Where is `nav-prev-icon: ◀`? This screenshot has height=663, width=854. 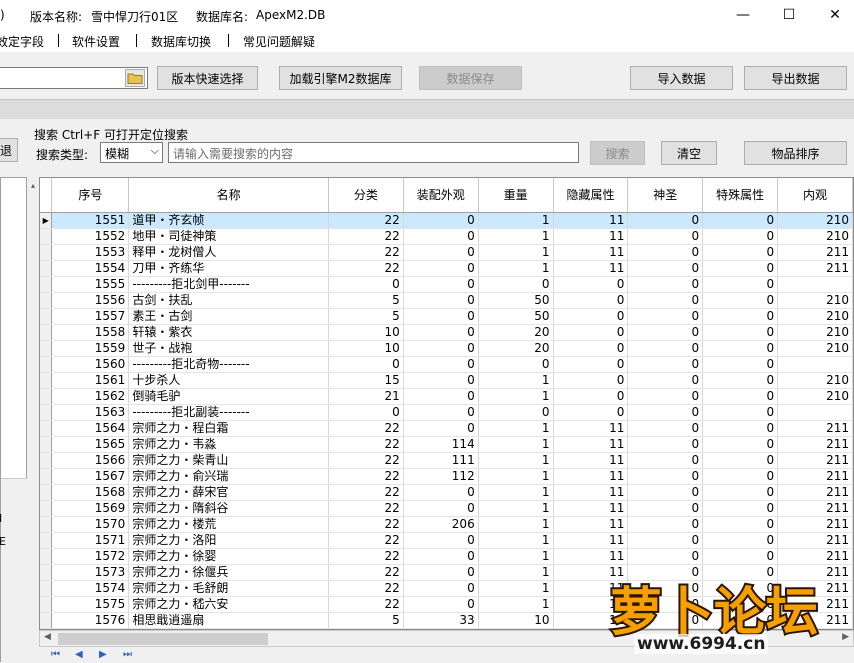
nav-prev-icon: ◀ is located at coordinates (79, 654).